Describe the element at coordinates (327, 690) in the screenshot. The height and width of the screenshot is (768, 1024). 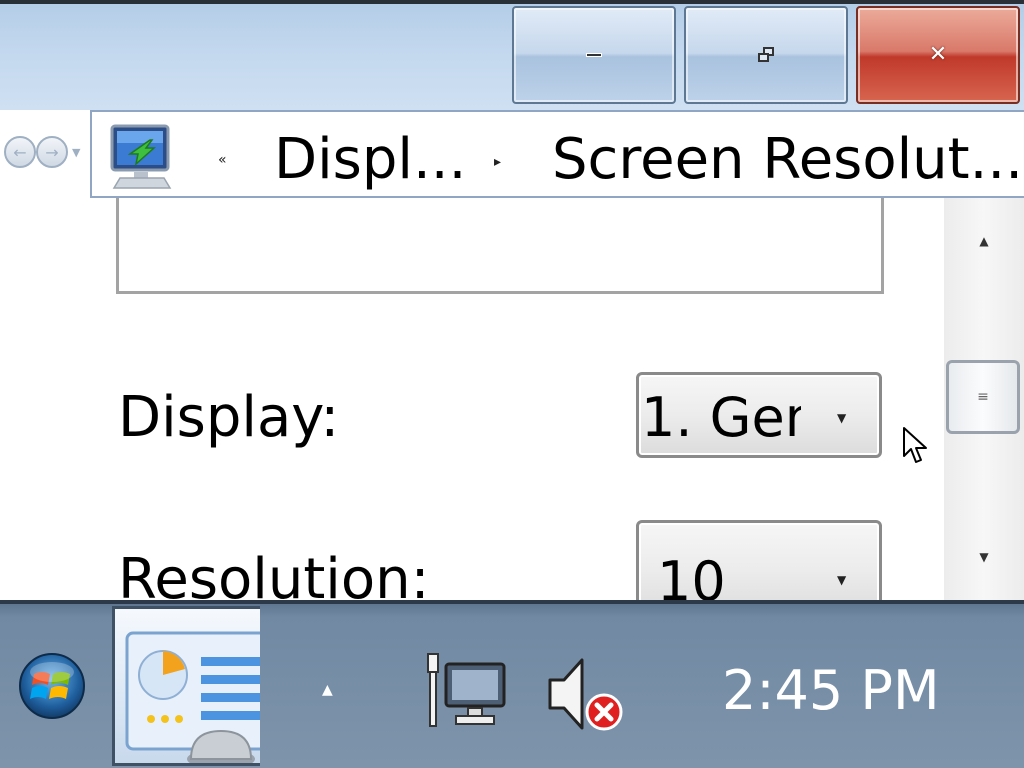
I see `show-hidden-icons-button: ▲` at that location.